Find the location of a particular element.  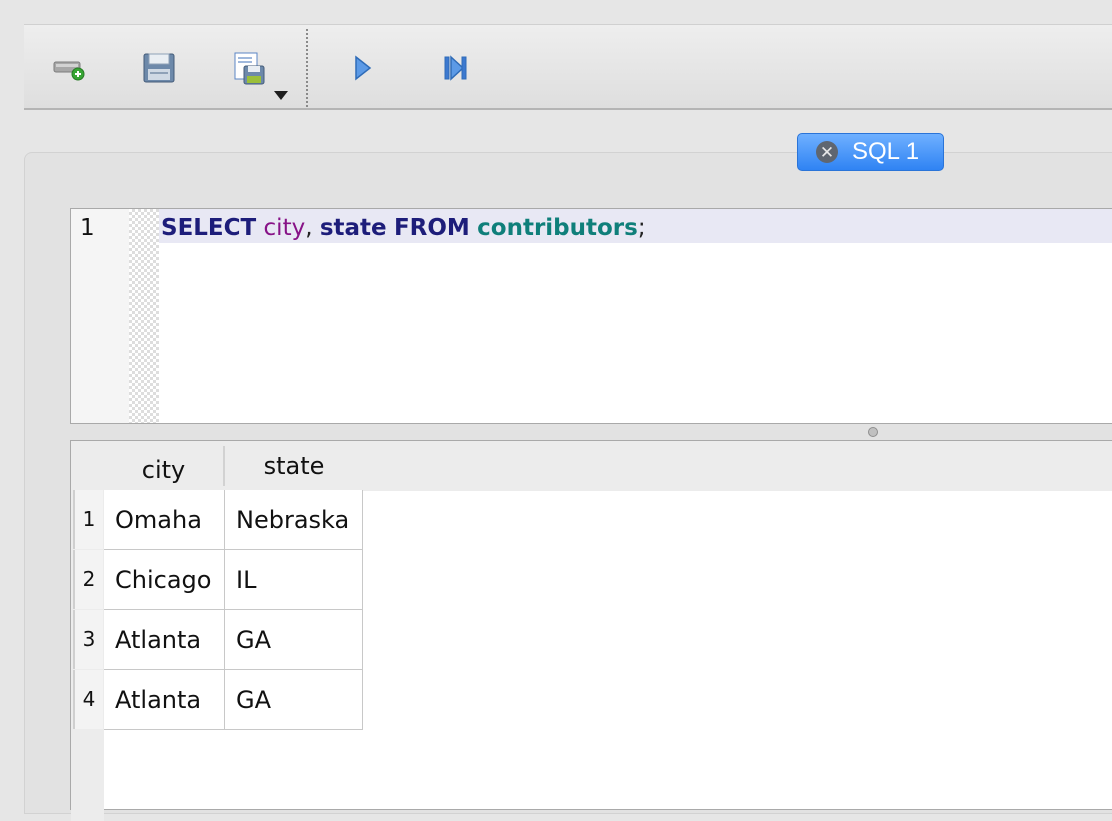

play-to-end-icon is located at coordinates (455, 68).